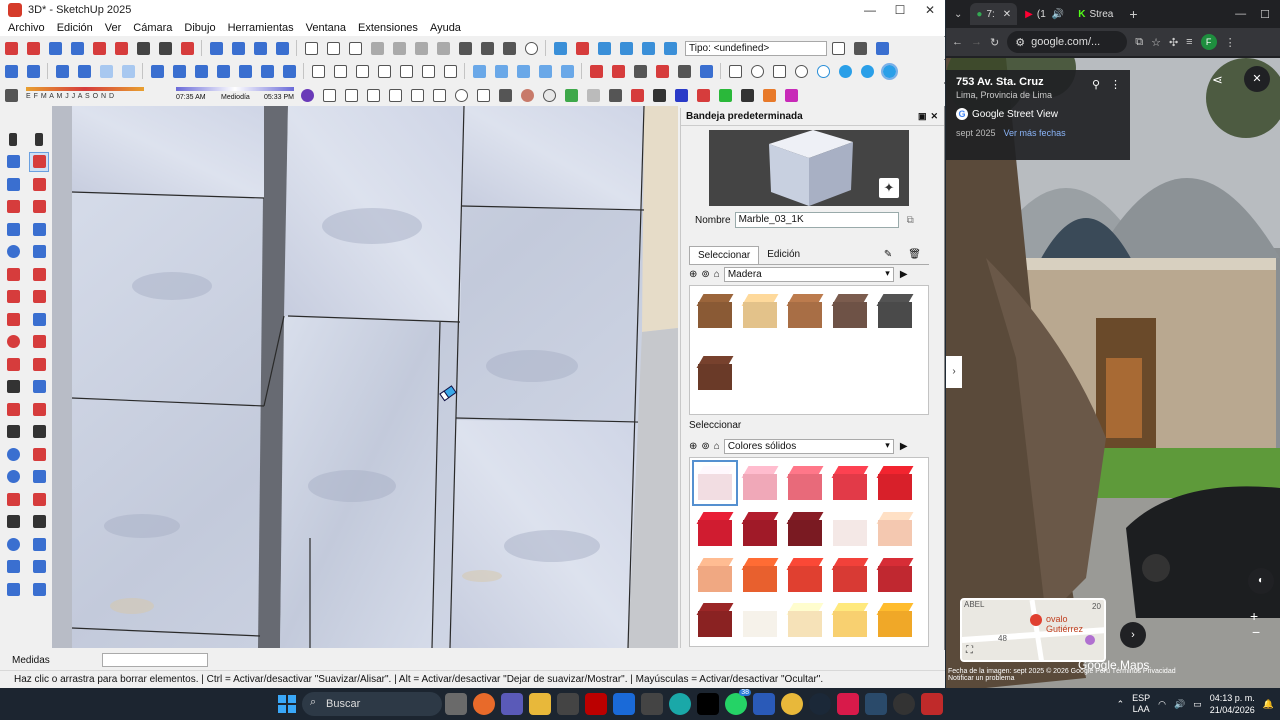  What do you see at coordinates (39, 499) in the screenshot?
I see `previous-tool-icon` at bounding box center [39, 499].